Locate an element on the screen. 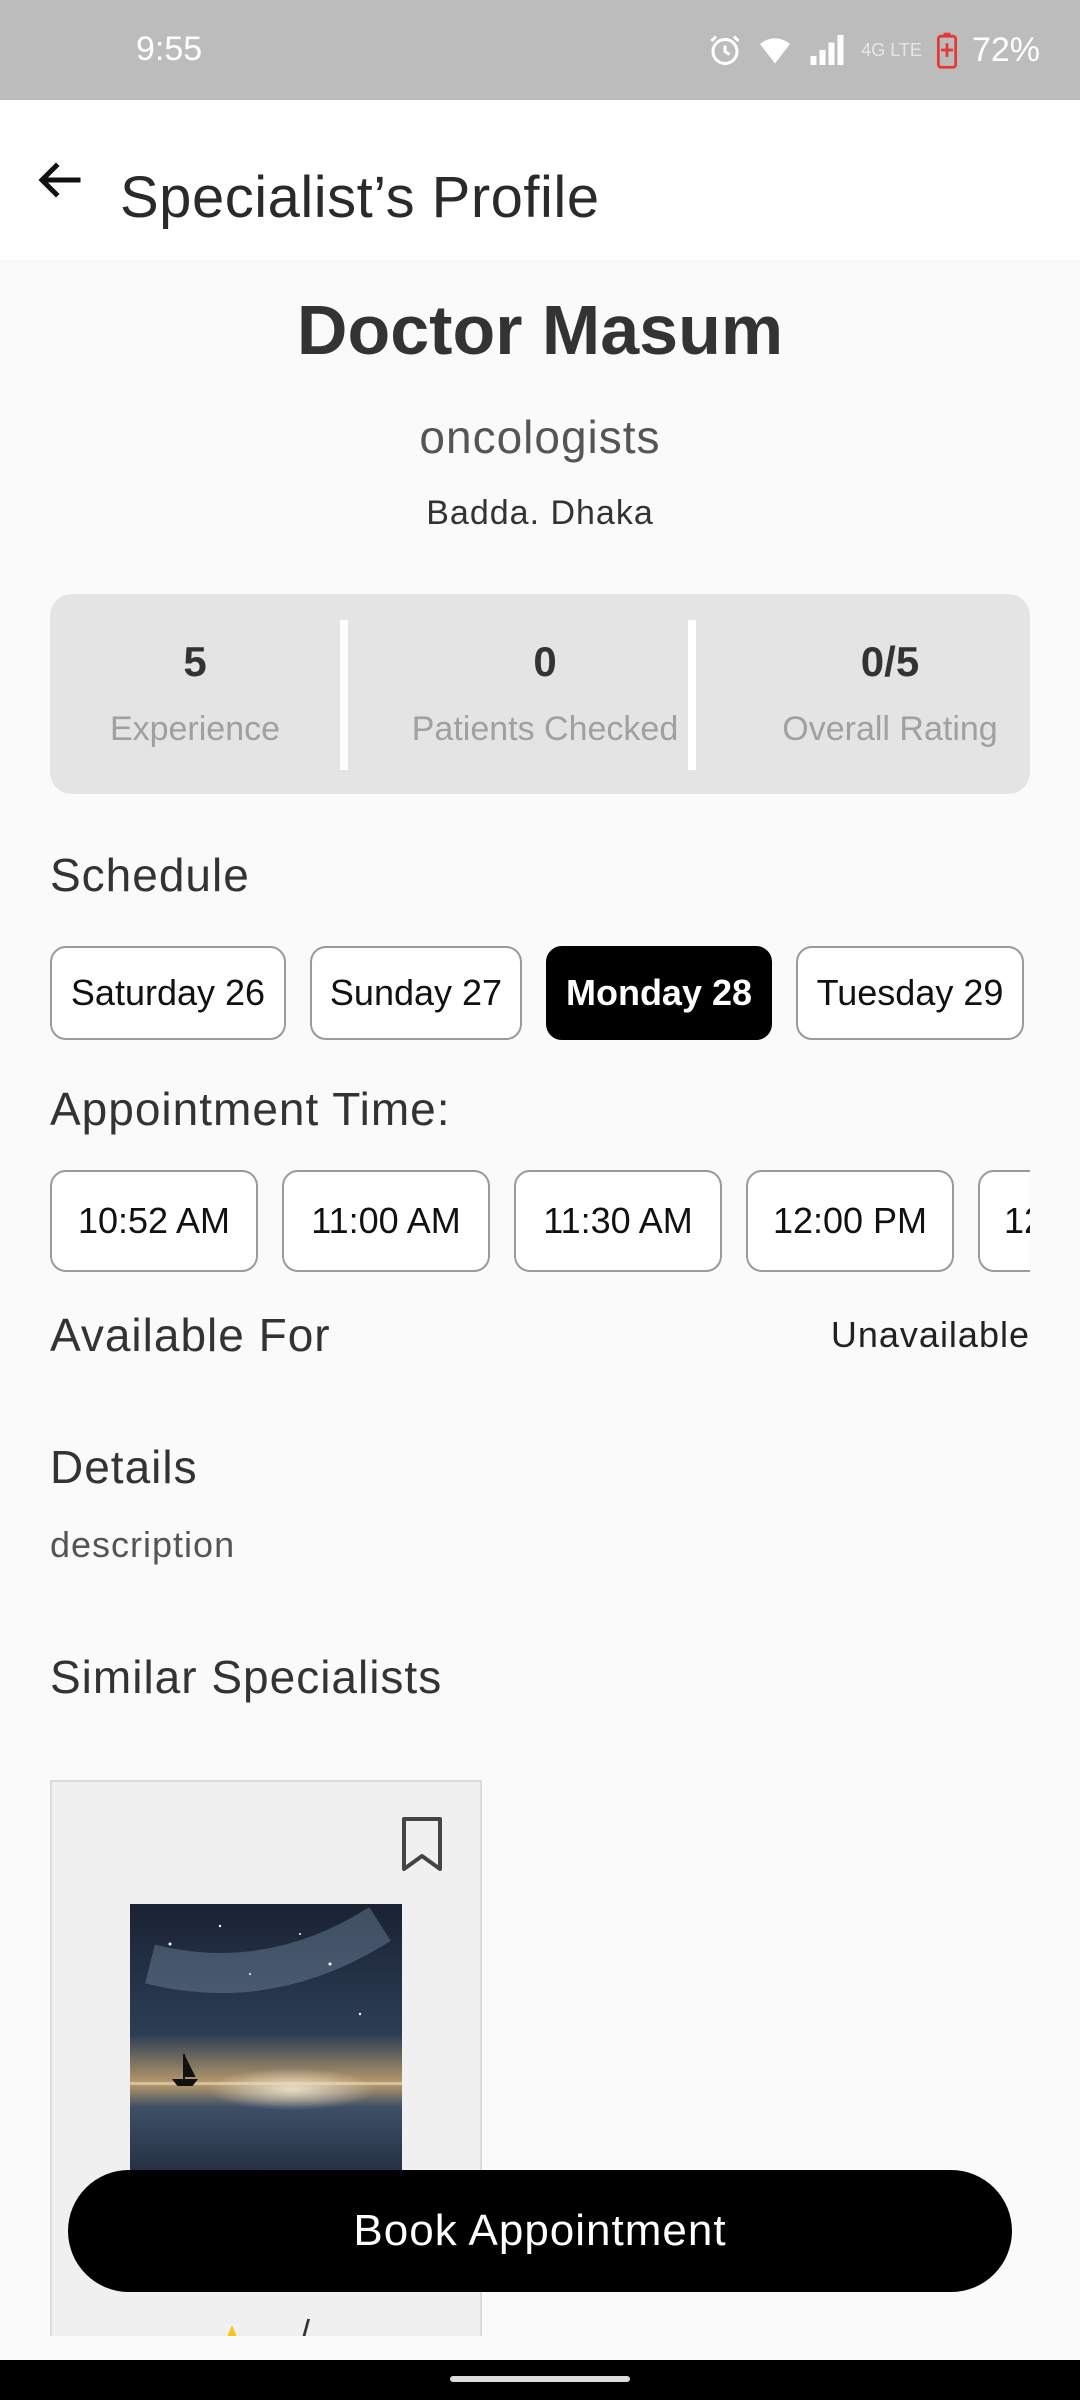  day-chip-sunday: Sunday 27 is located at coordinates (416, 993).